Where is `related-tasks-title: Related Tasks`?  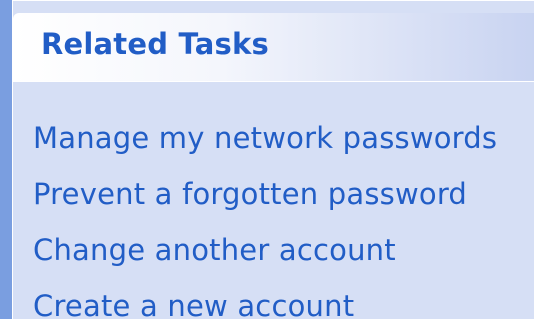 related-tasks-title: Related Tasks is located at coordinates (155, 44).